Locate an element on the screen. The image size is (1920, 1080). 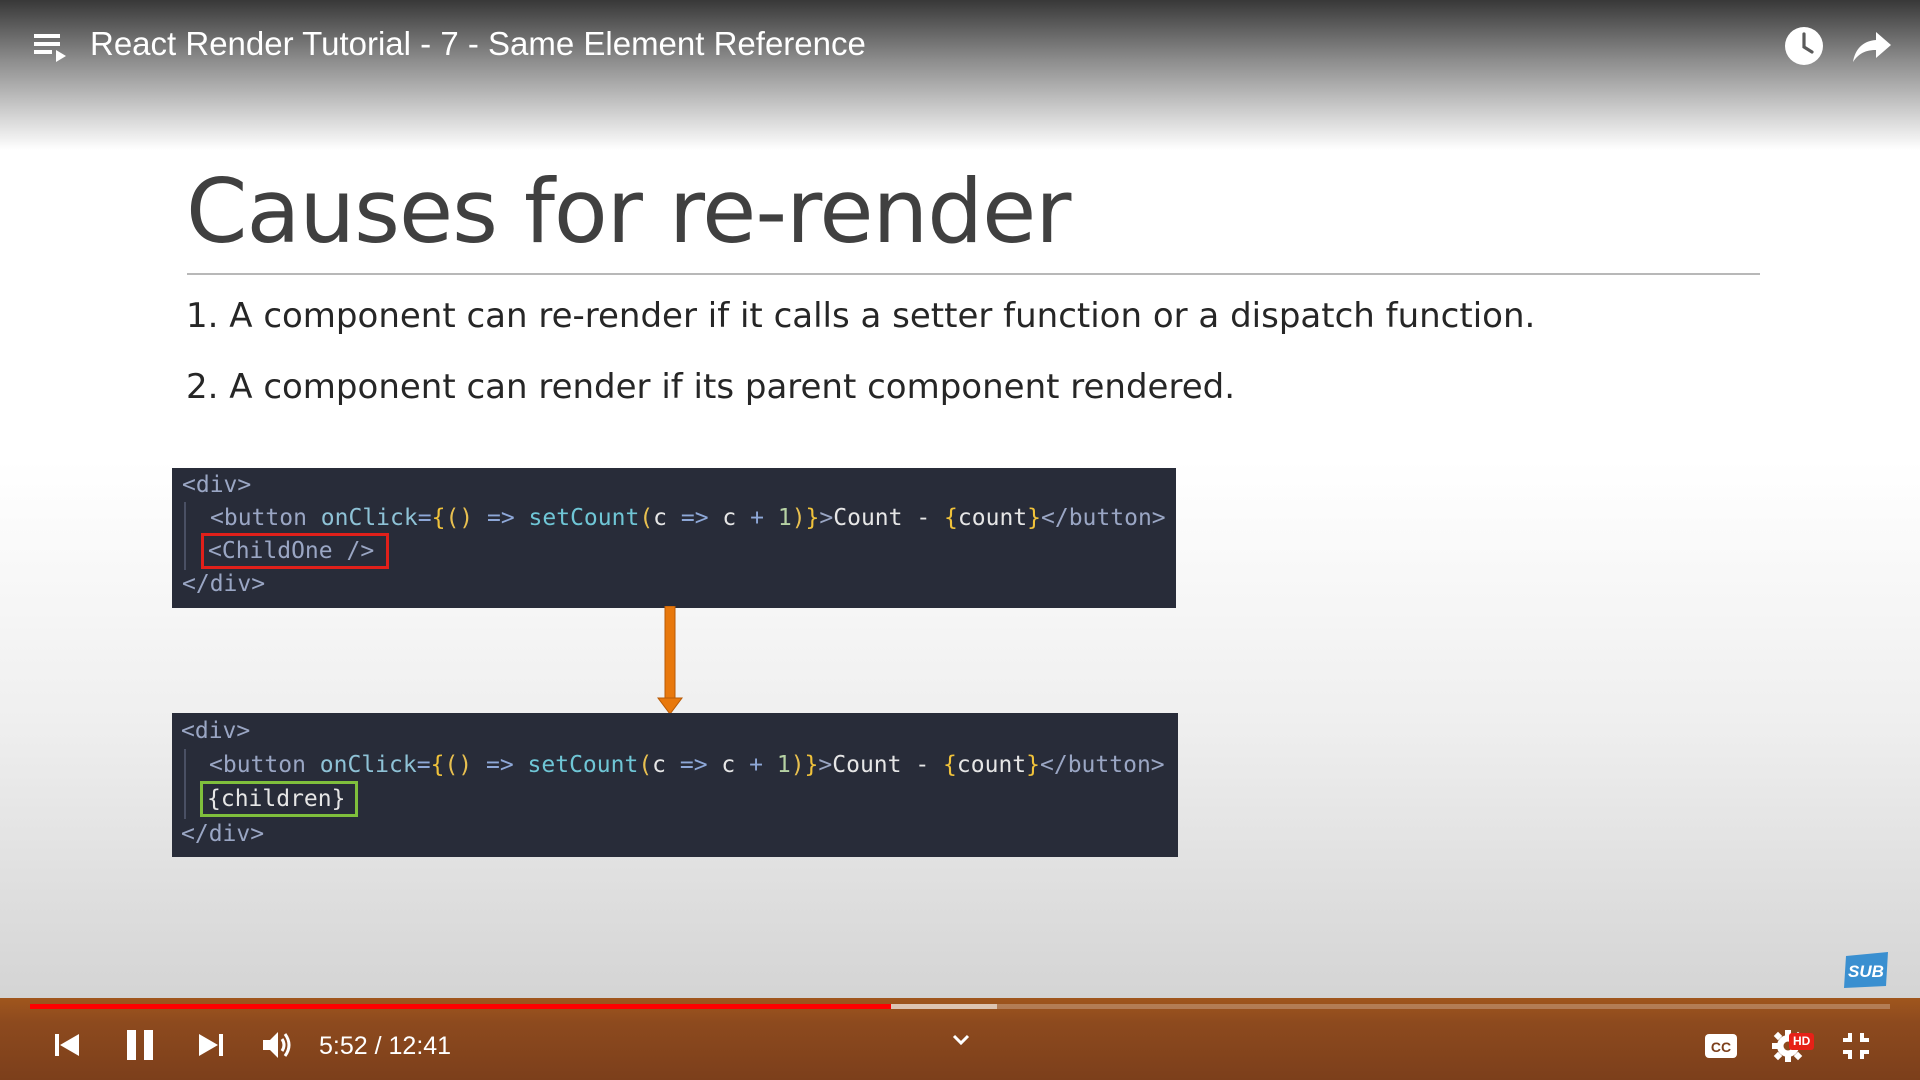
slide-heading: Causes for re-render is located at coordinates (628, 211).